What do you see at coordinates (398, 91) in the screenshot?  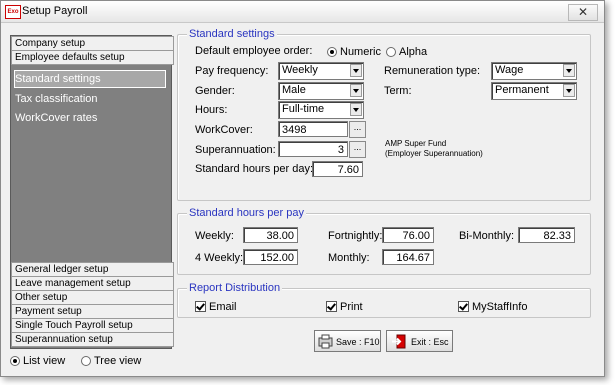 I see `term-label: Term:` at bounding box center [398, 91].